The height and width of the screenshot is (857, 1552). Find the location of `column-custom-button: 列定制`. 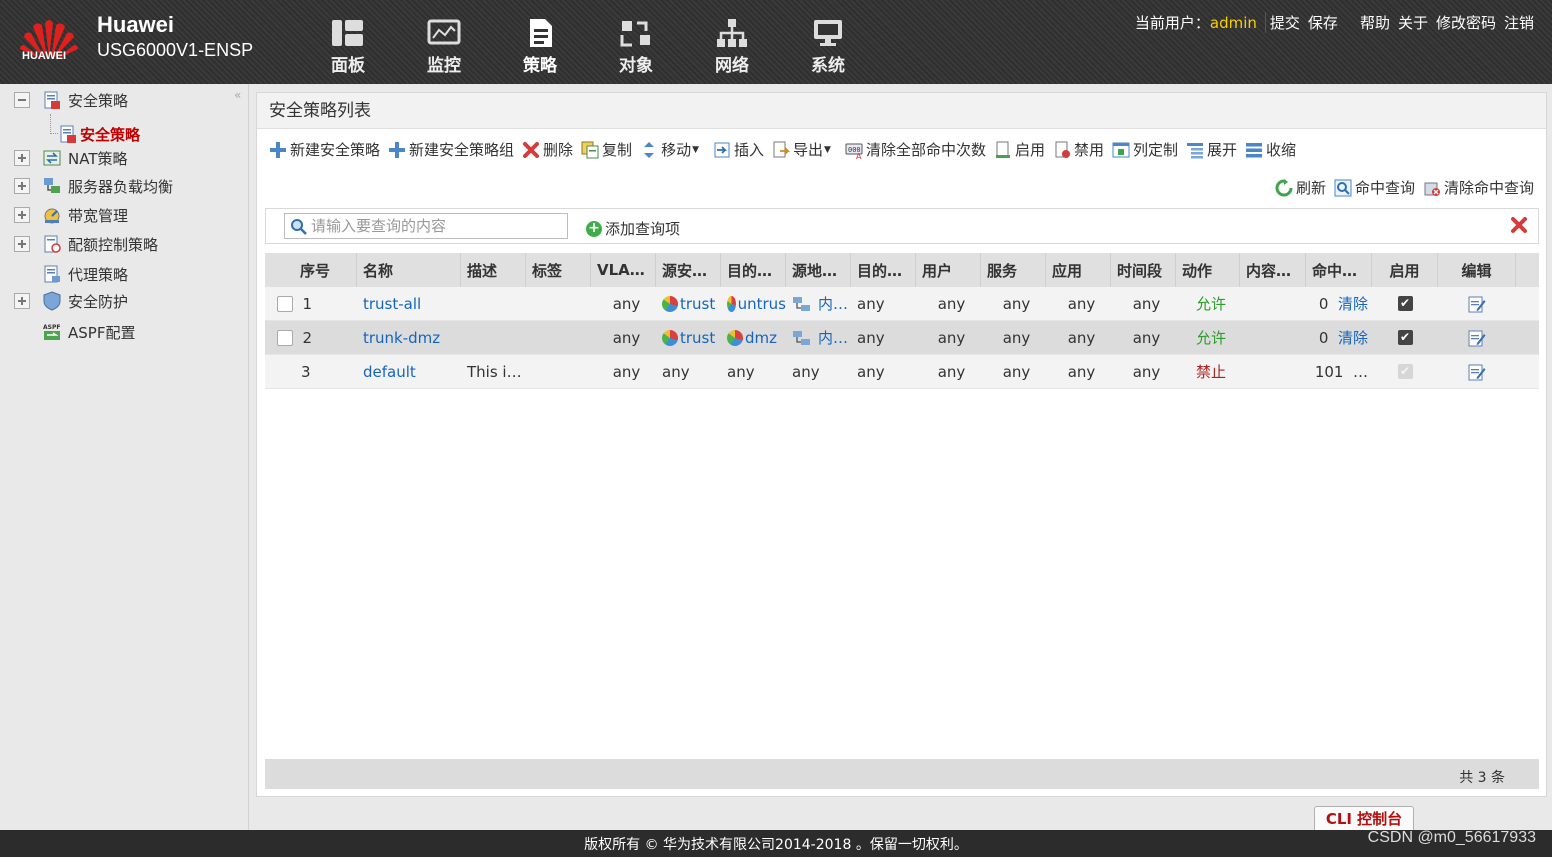

column-custom-button: 列定制 is located at coordinates (1145, 149).